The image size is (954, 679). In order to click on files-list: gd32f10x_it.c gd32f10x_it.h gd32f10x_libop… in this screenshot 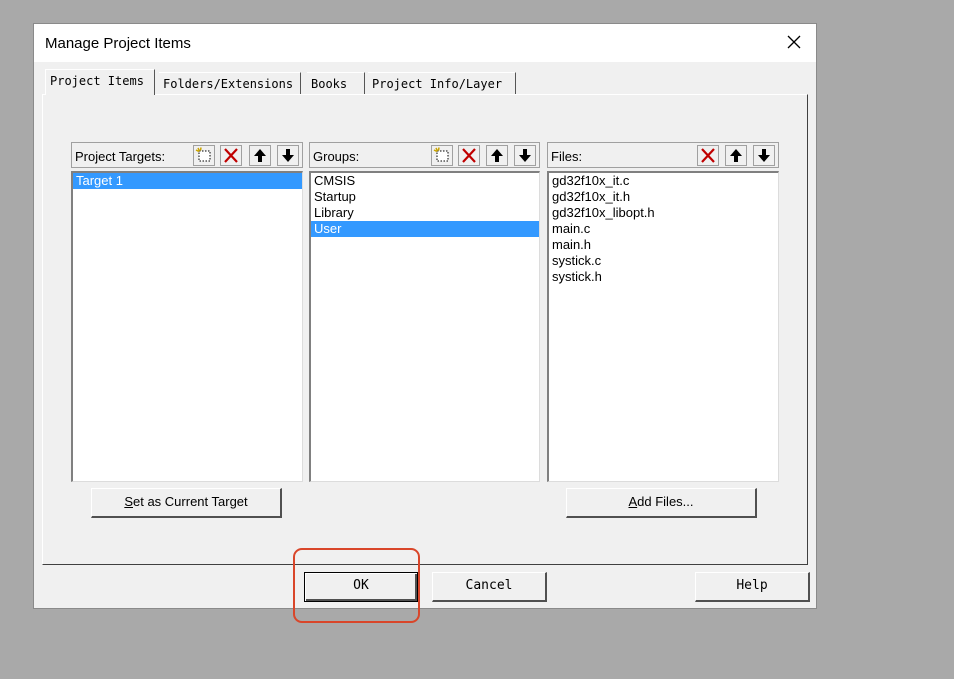, I will do `click(663, 326)`.